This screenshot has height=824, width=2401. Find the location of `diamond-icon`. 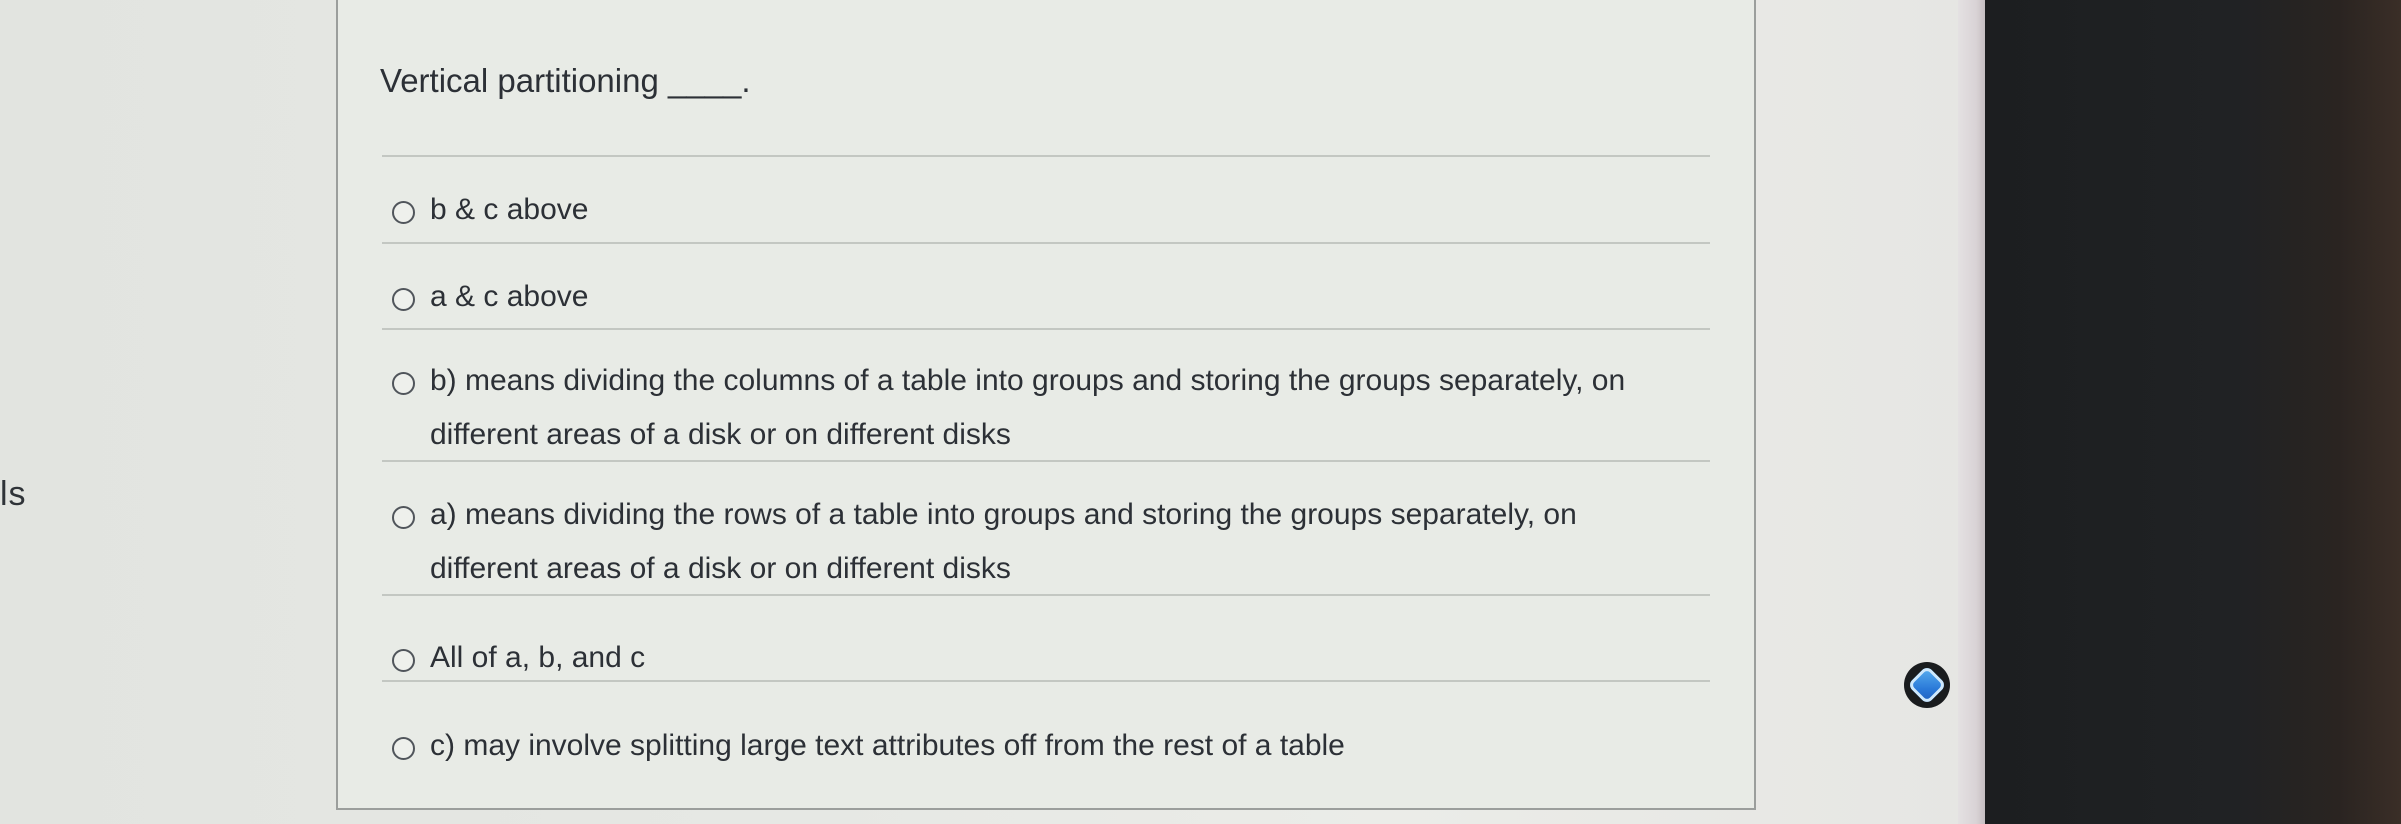

diamond-icon is located at coordinates (1927, 685).